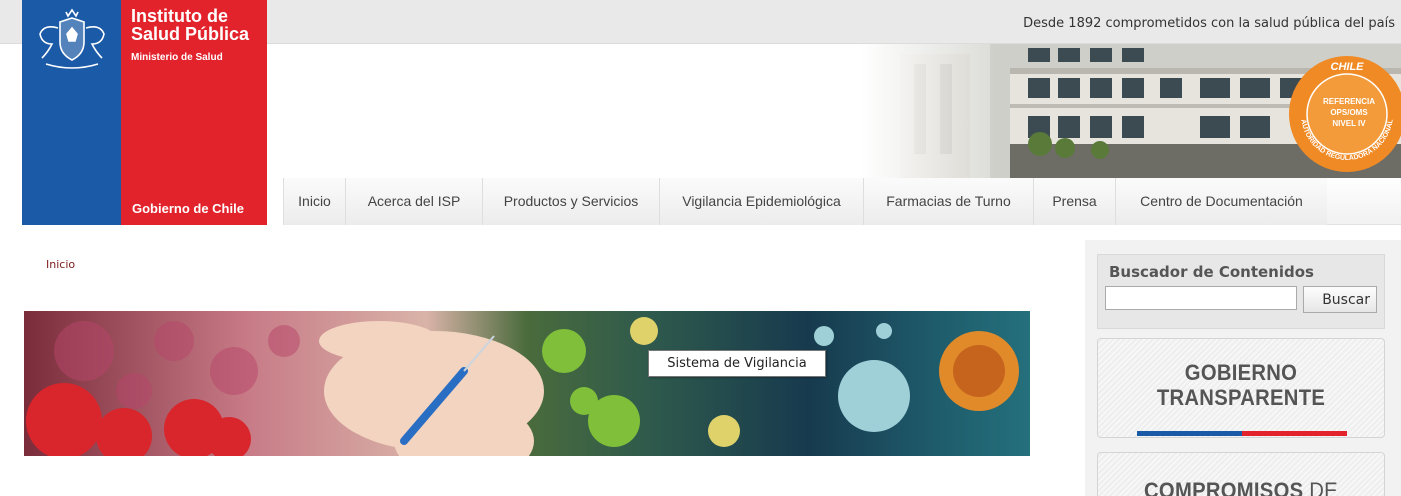 Image resolution: width=1401 pixels, height=496 pixels. I want to click on breadcrumb-inicio: Inicio, so click(60, 264).